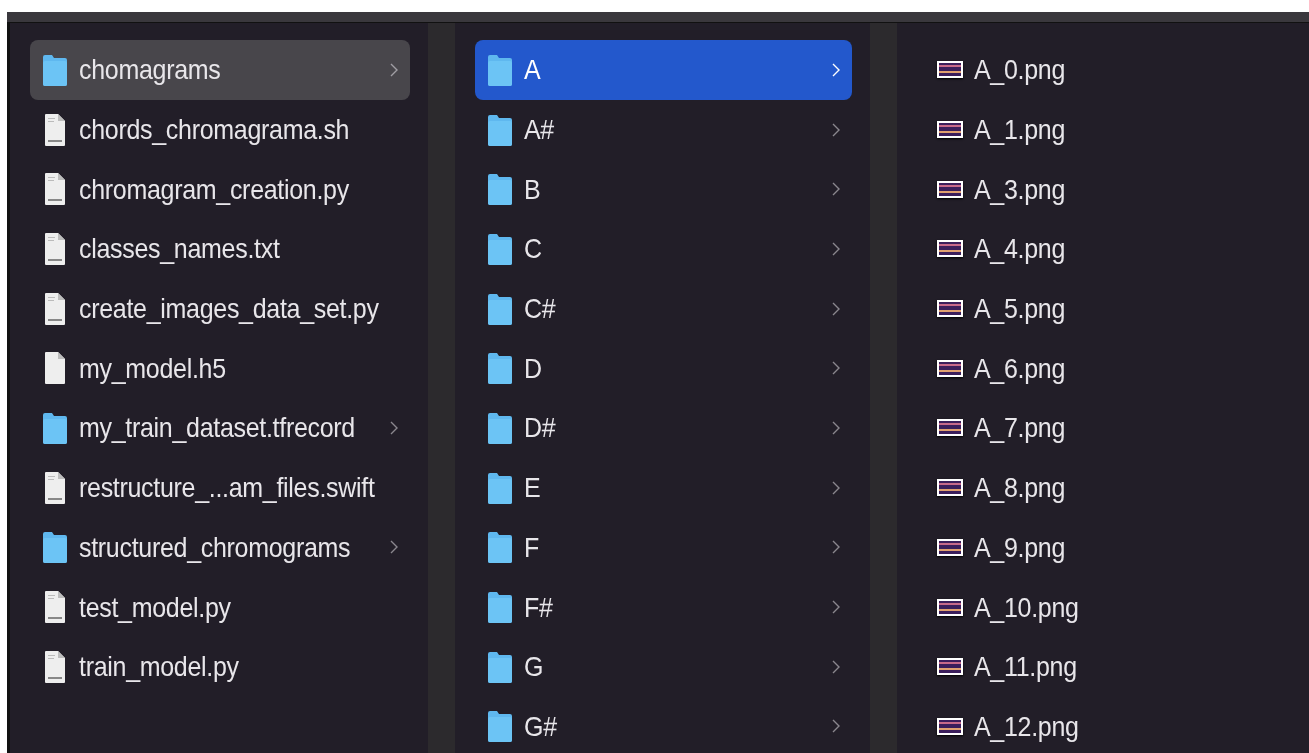 The image size is (1309, 753). Describe the element at coordinates (1108, 368) in the screenshot. I see `file-row: A_6.png` at that location.